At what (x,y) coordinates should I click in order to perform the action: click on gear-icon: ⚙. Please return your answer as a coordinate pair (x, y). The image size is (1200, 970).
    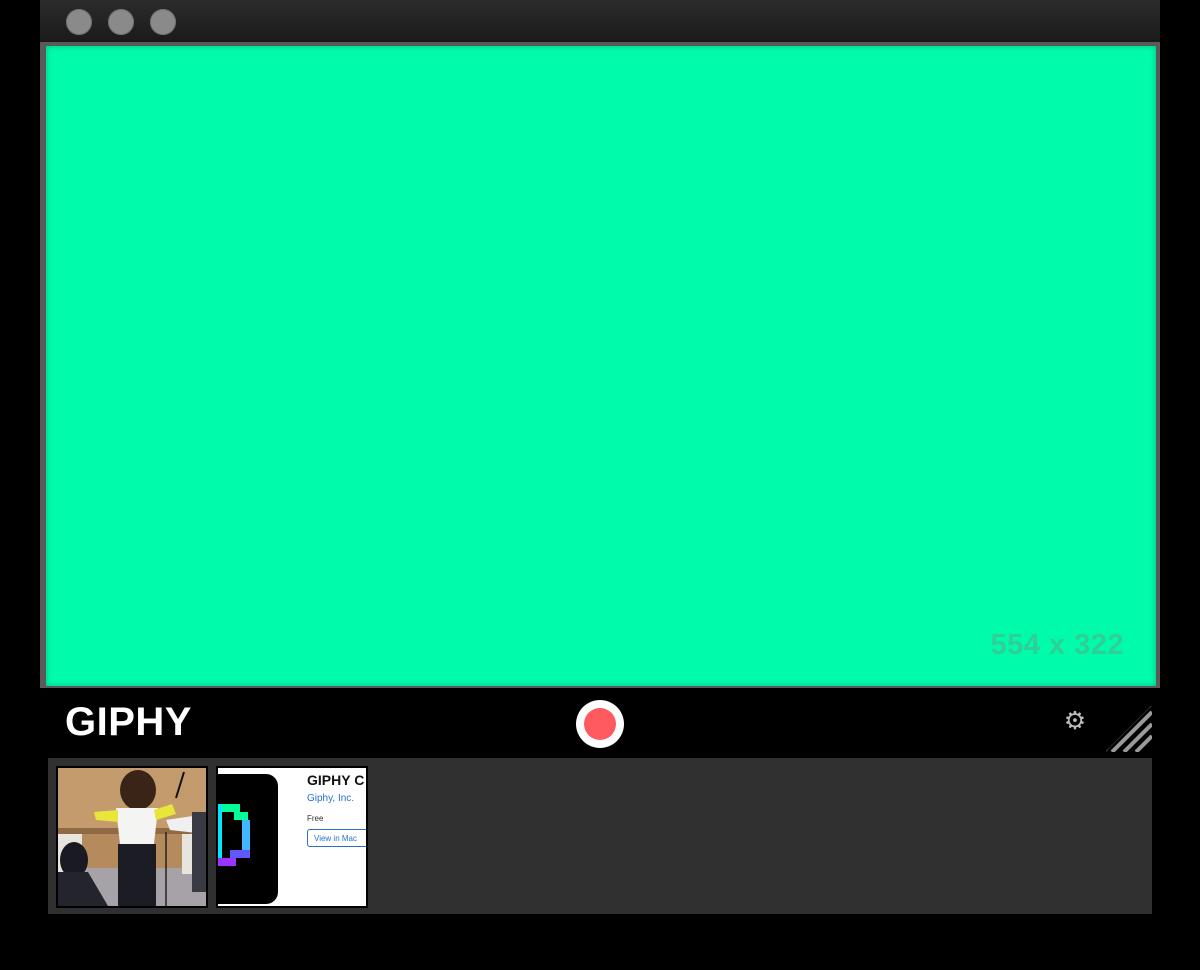
    Looking at the image, I should click on (1075, 721).